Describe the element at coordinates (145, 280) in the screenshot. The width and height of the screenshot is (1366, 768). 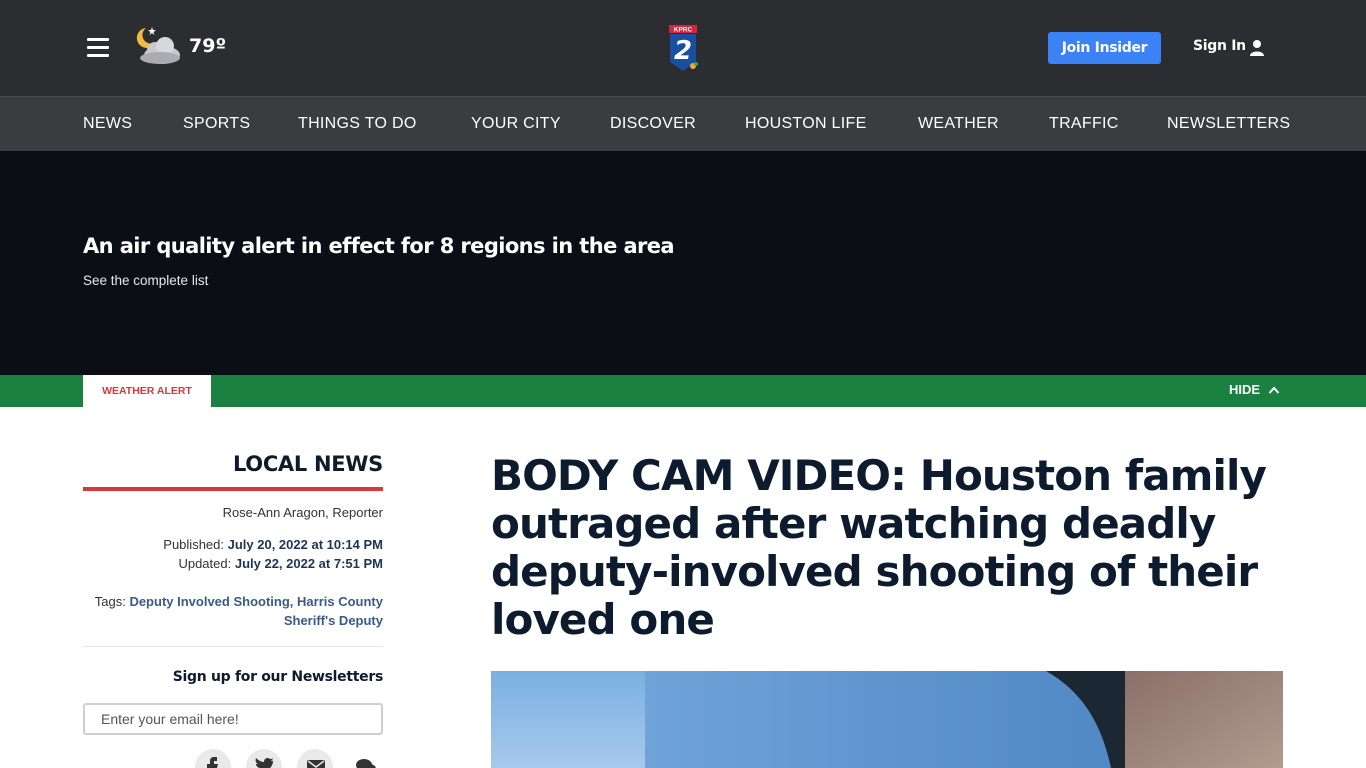
I see `alert-see-list-link: See the complete list` at that location.